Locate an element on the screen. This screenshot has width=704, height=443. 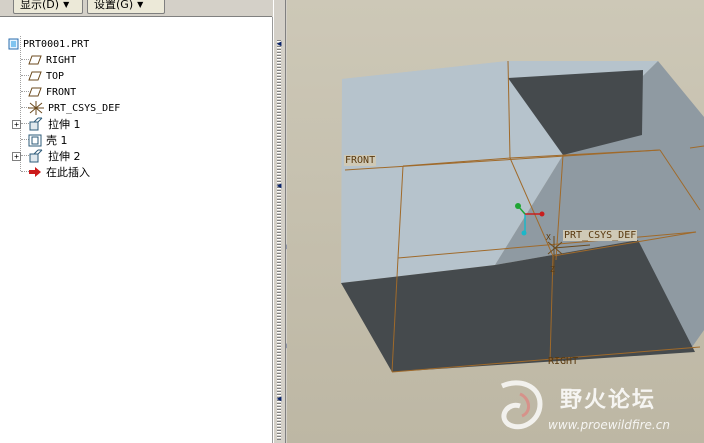
show-menu-button: 显示(D) ▼ is located at coordinates (48, 7).